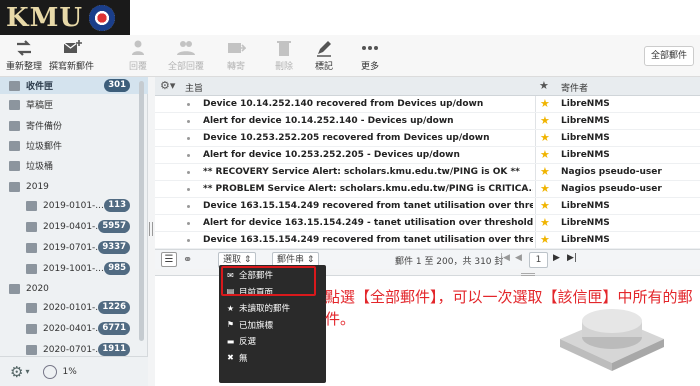 Image resolution: width=700 pixels, height=386 pixels. Describe the element at coordinates (505, 258) in the screenshot. I see `first-page-icon: |◀` at that location.